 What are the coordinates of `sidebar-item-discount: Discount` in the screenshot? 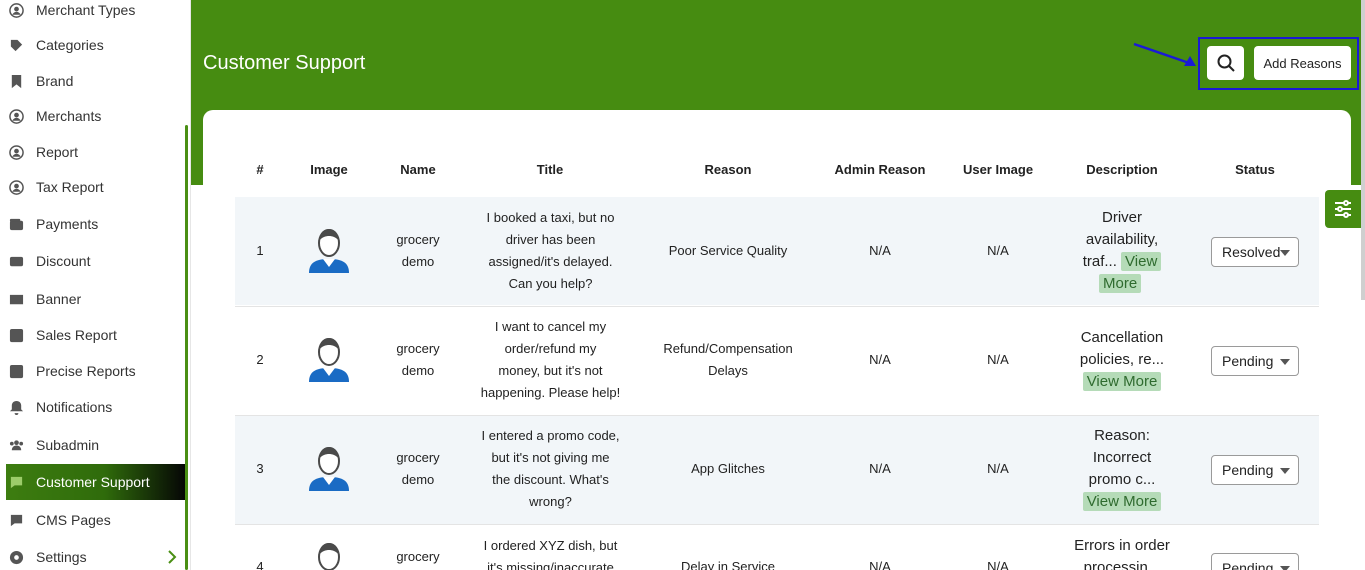 It's located at (96, 261).